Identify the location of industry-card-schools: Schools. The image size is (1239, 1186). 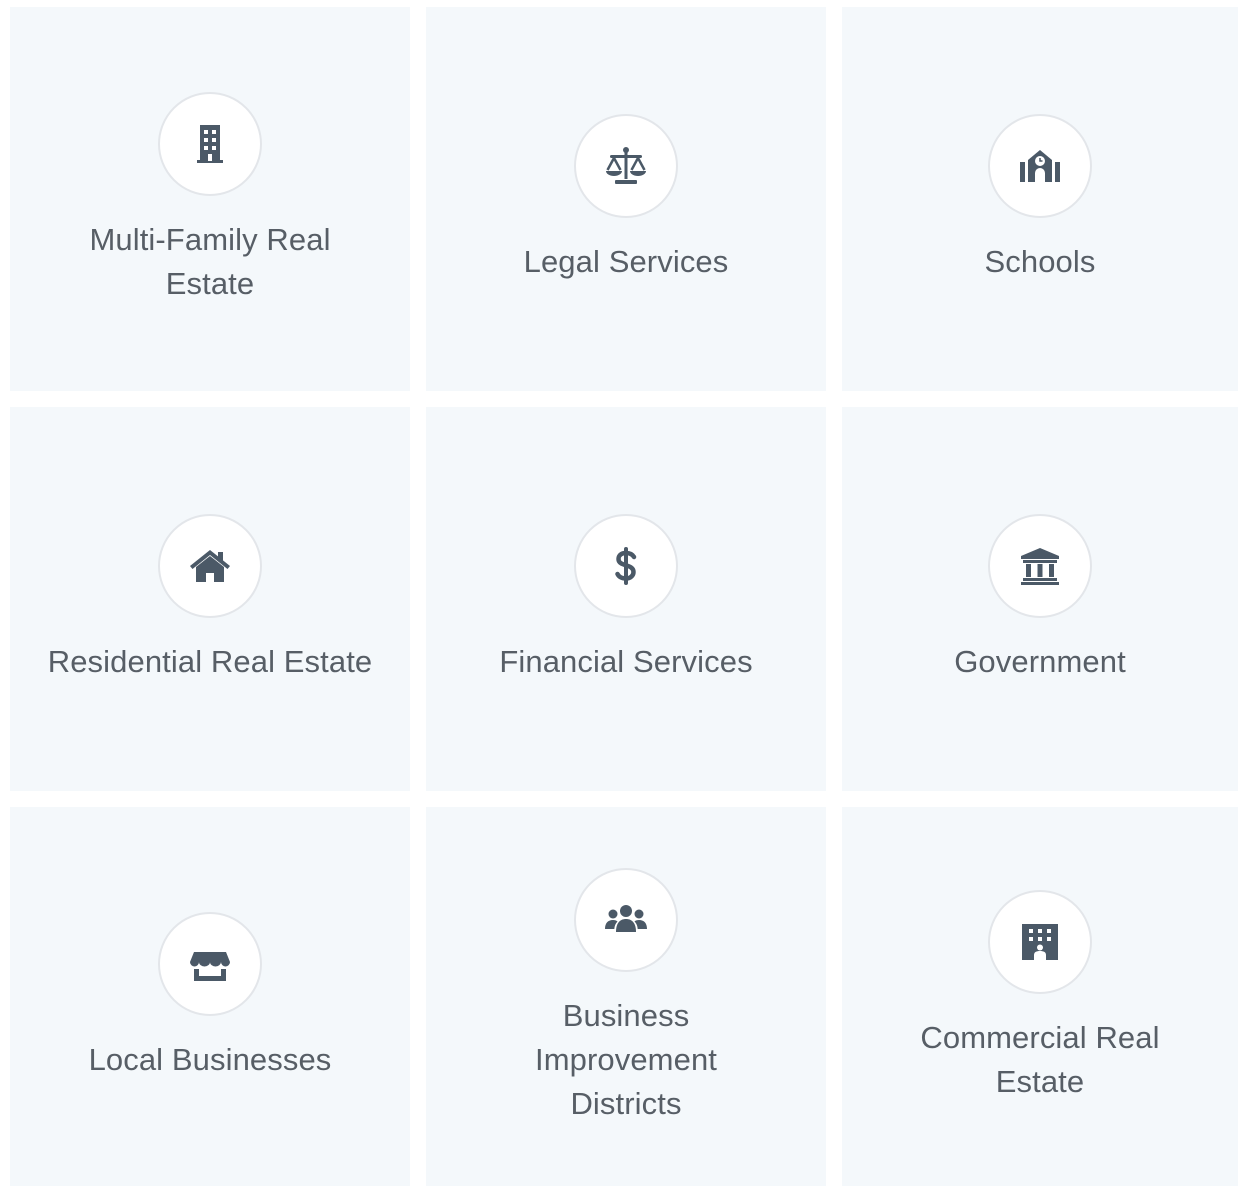
(1040, 199).